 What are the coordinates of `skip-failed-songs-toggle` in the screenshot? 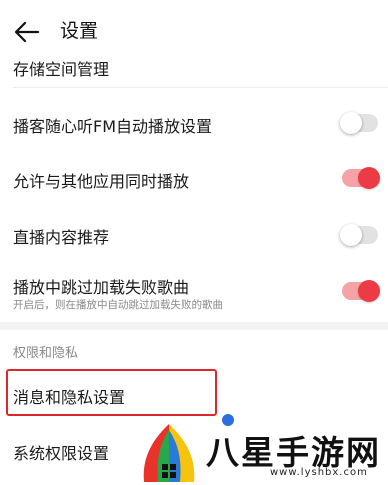 It's located at (361, 291).